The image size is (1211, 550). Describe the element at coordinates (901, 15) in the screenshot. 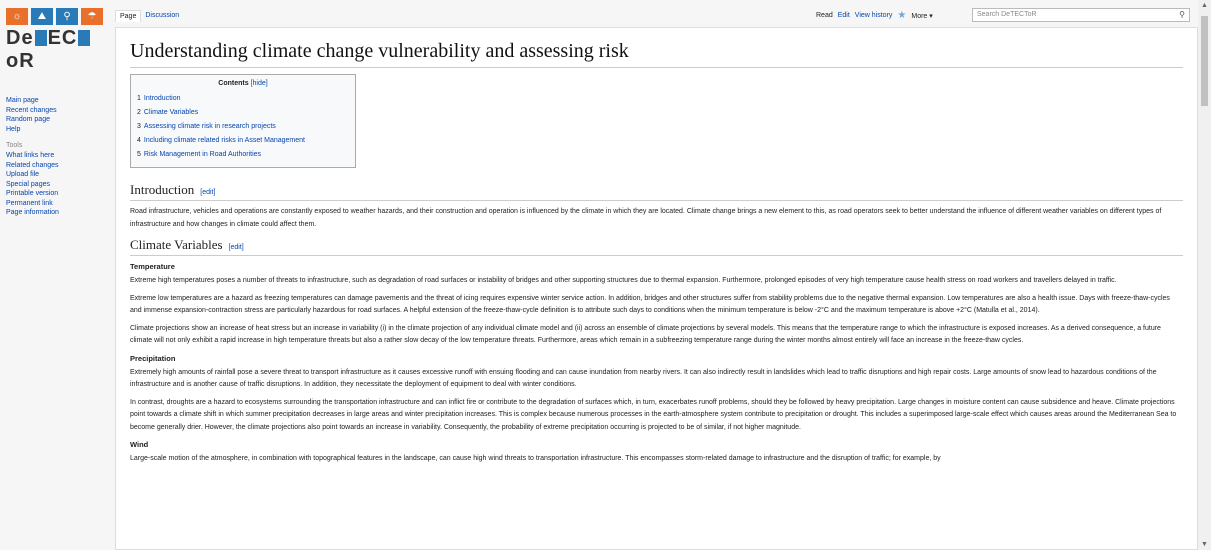

I see `watch-star-icon: ★` at that location.